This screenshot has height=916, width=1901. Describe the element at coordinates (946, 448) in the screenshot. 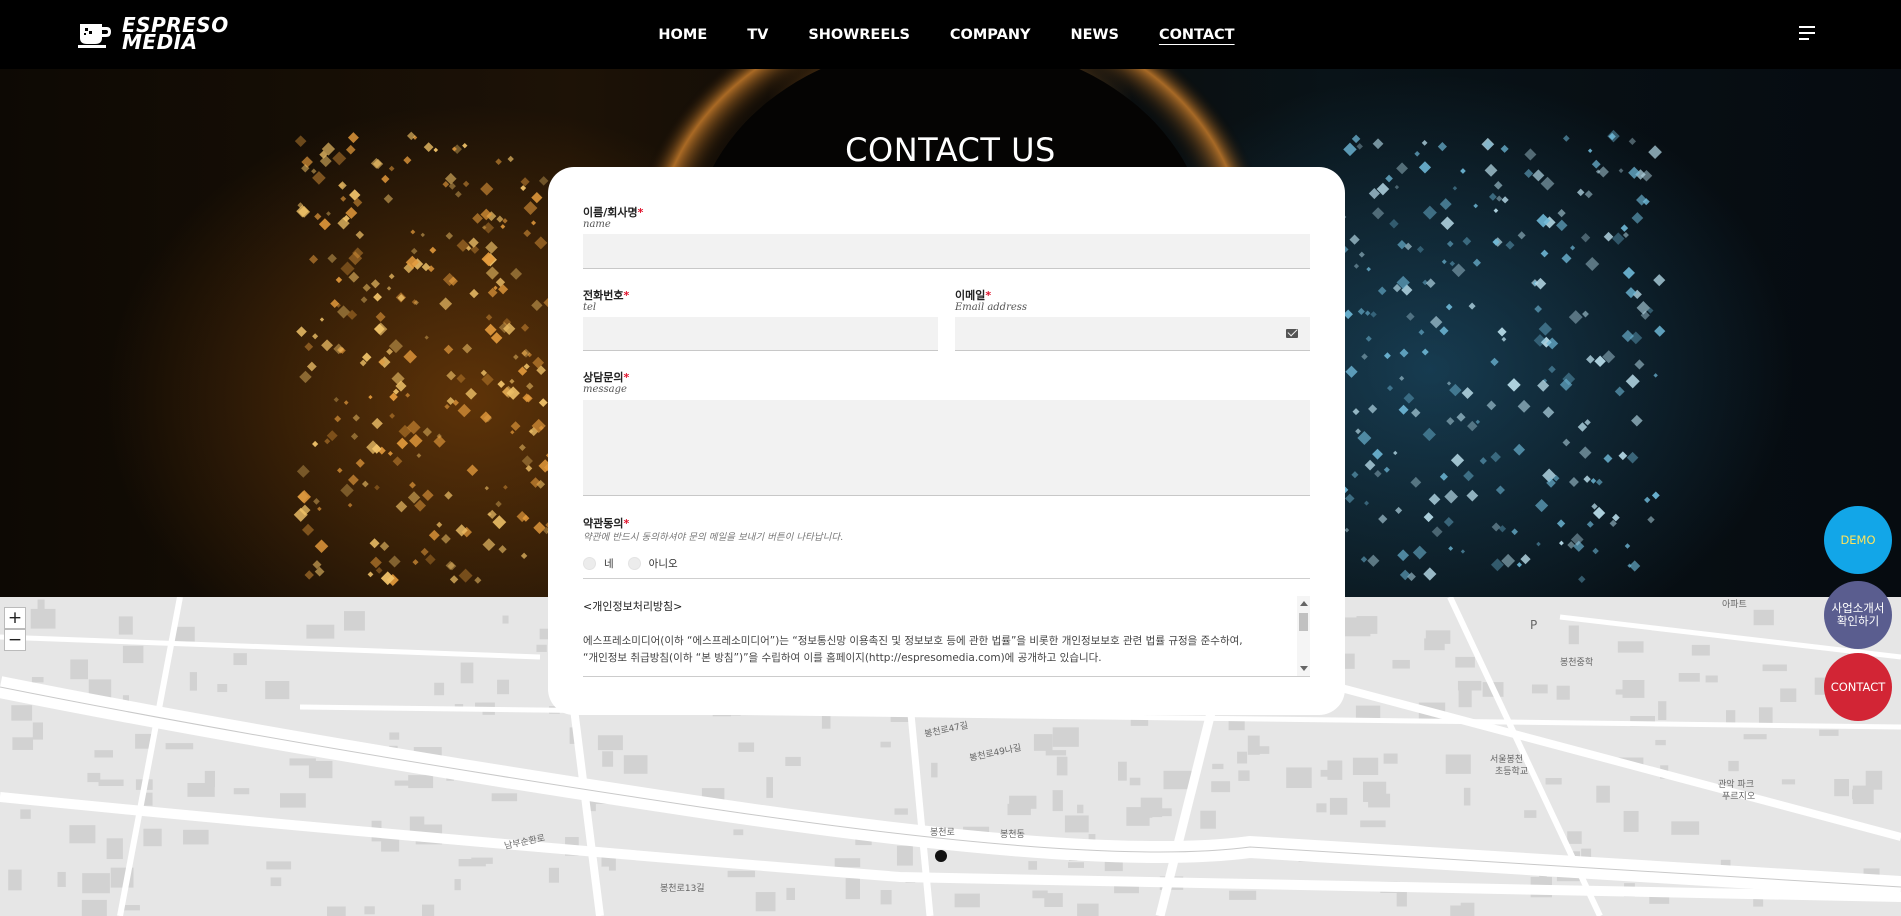

I see `message-textarea` at that location.